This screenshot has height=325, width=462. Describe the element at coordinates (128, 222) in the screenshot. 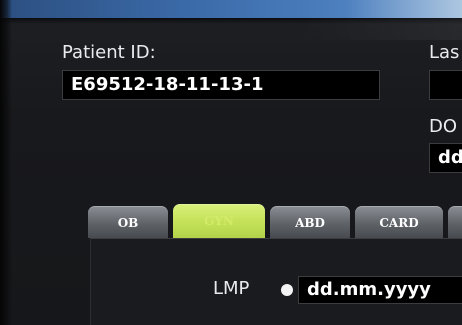

I see `tab-ob: OB` at that location.